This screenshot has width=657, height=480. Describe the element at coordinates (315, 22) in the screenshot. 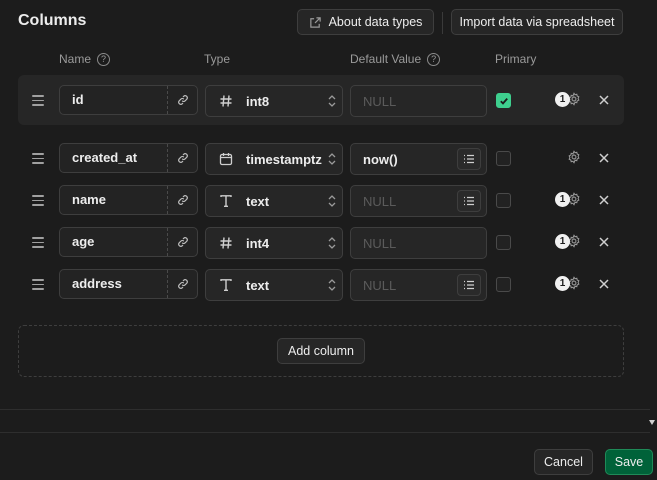

I see `external-link-icon` at that location.